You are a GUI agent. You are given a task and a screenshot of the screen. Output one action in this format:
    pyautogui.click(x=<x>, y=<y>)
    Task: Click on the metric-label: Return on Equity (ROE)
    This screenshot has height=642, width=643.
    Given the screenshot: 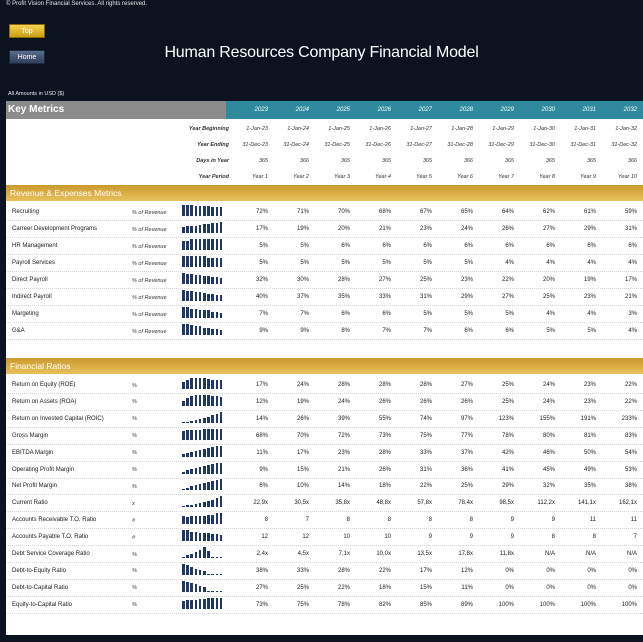 What is the action you would take?
    pyautogui.click(x=44, y=385)
    